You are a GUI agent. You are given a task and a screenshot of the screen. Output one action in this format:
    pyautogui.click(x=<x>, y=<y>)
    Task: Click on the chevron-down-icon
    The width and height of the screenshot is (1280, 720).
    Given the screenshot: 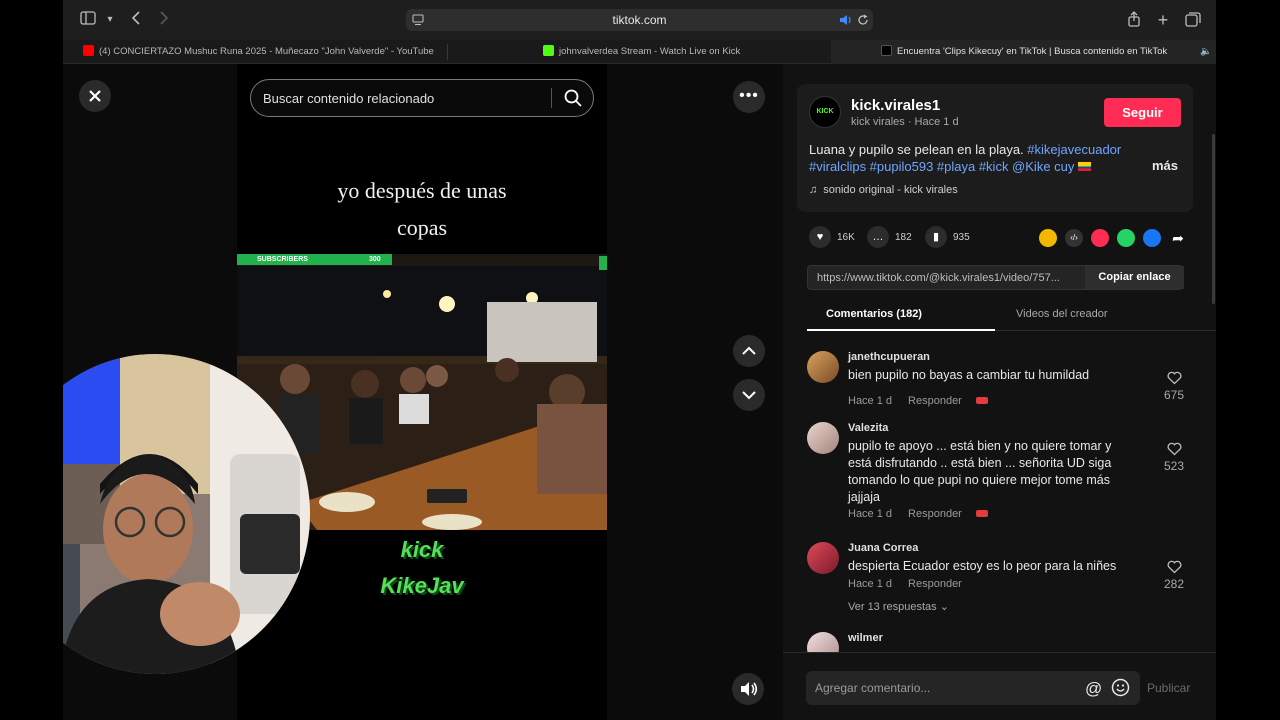 What is the action you would take?
    pyautogui.click(x=749, y=395)
    